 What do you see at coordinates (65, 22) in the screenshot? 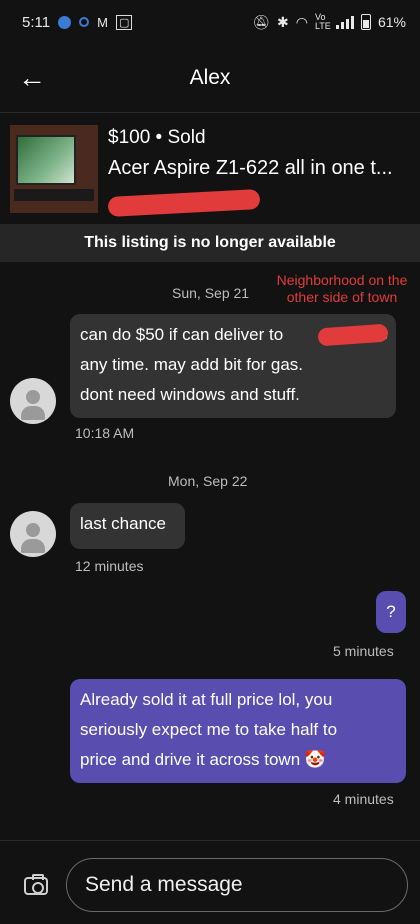
I see `cloud-icon` at bounding box center [65, 22].